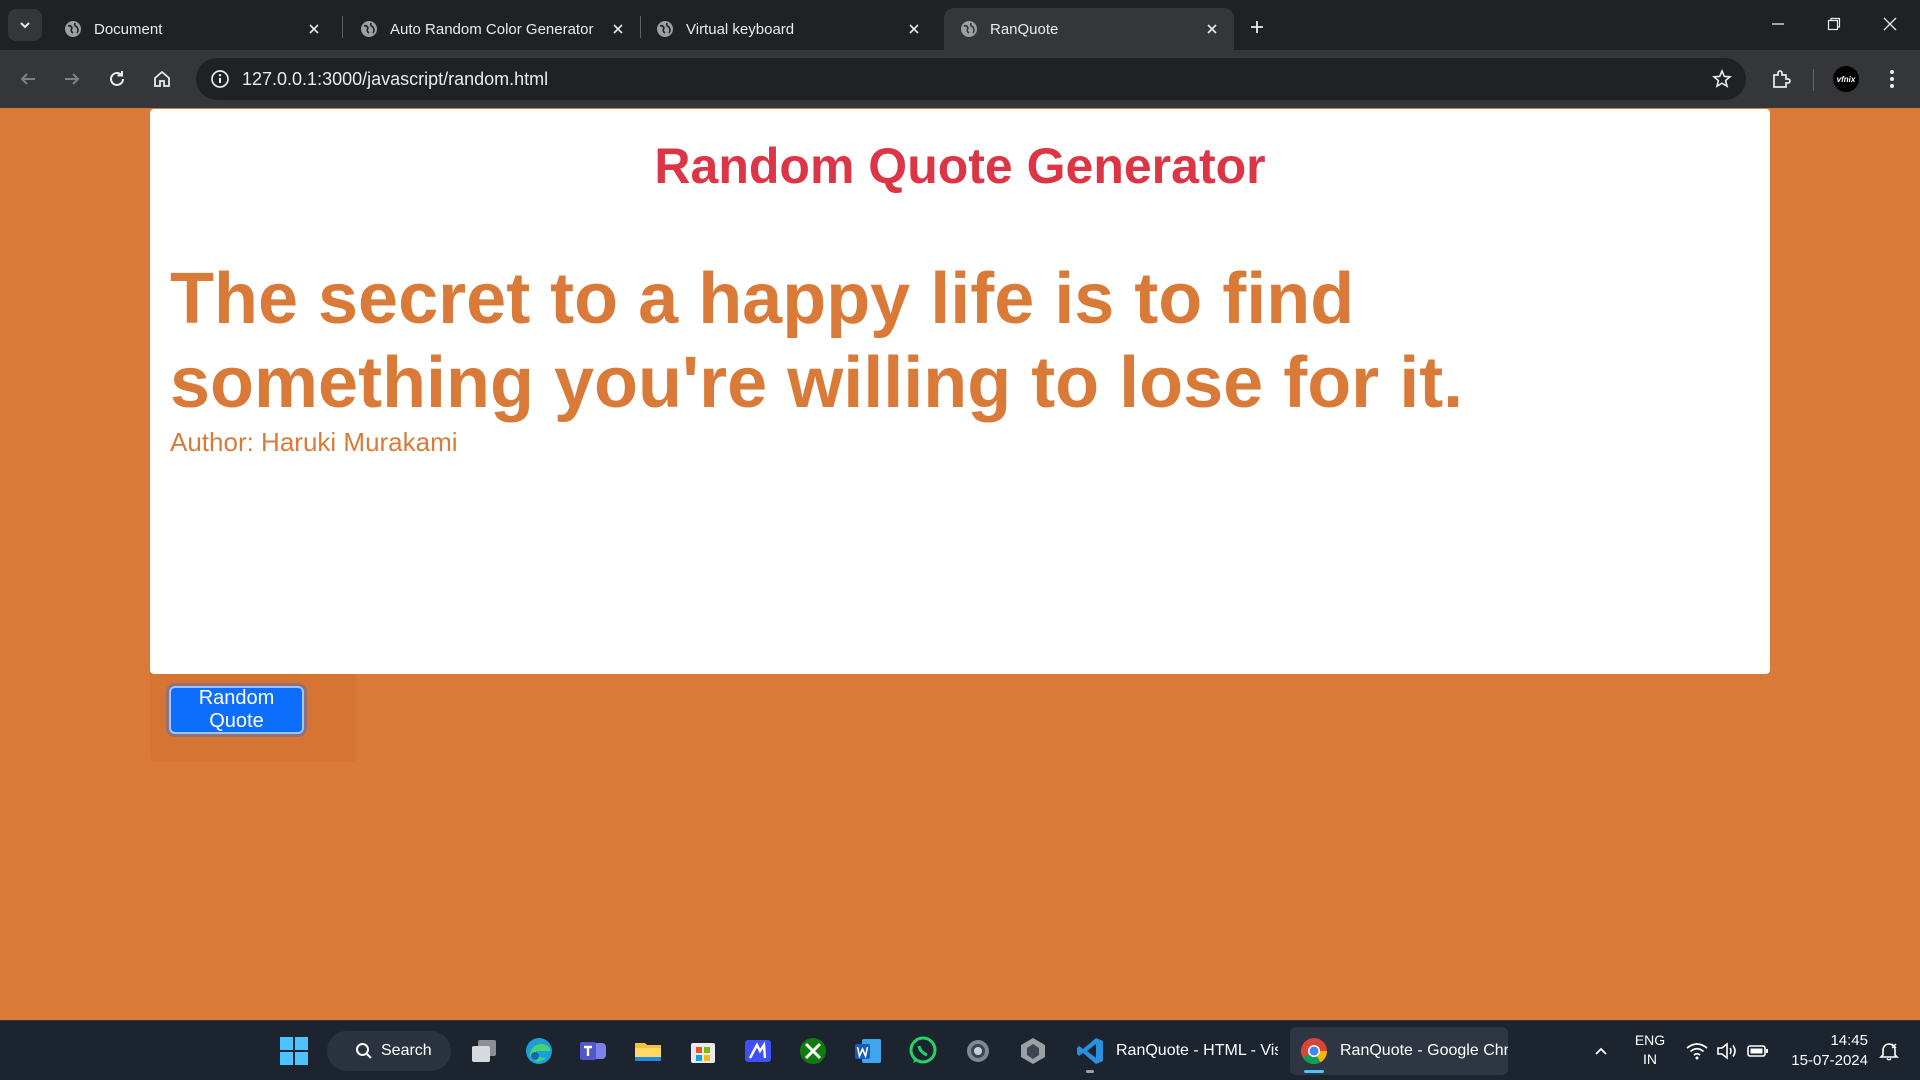 The width and height of the screenshot is (1920, 1080). Describe the element at coordinates (1829, 1060) in the screenshot. I see `clock-date: 15-07-2024` at that location.